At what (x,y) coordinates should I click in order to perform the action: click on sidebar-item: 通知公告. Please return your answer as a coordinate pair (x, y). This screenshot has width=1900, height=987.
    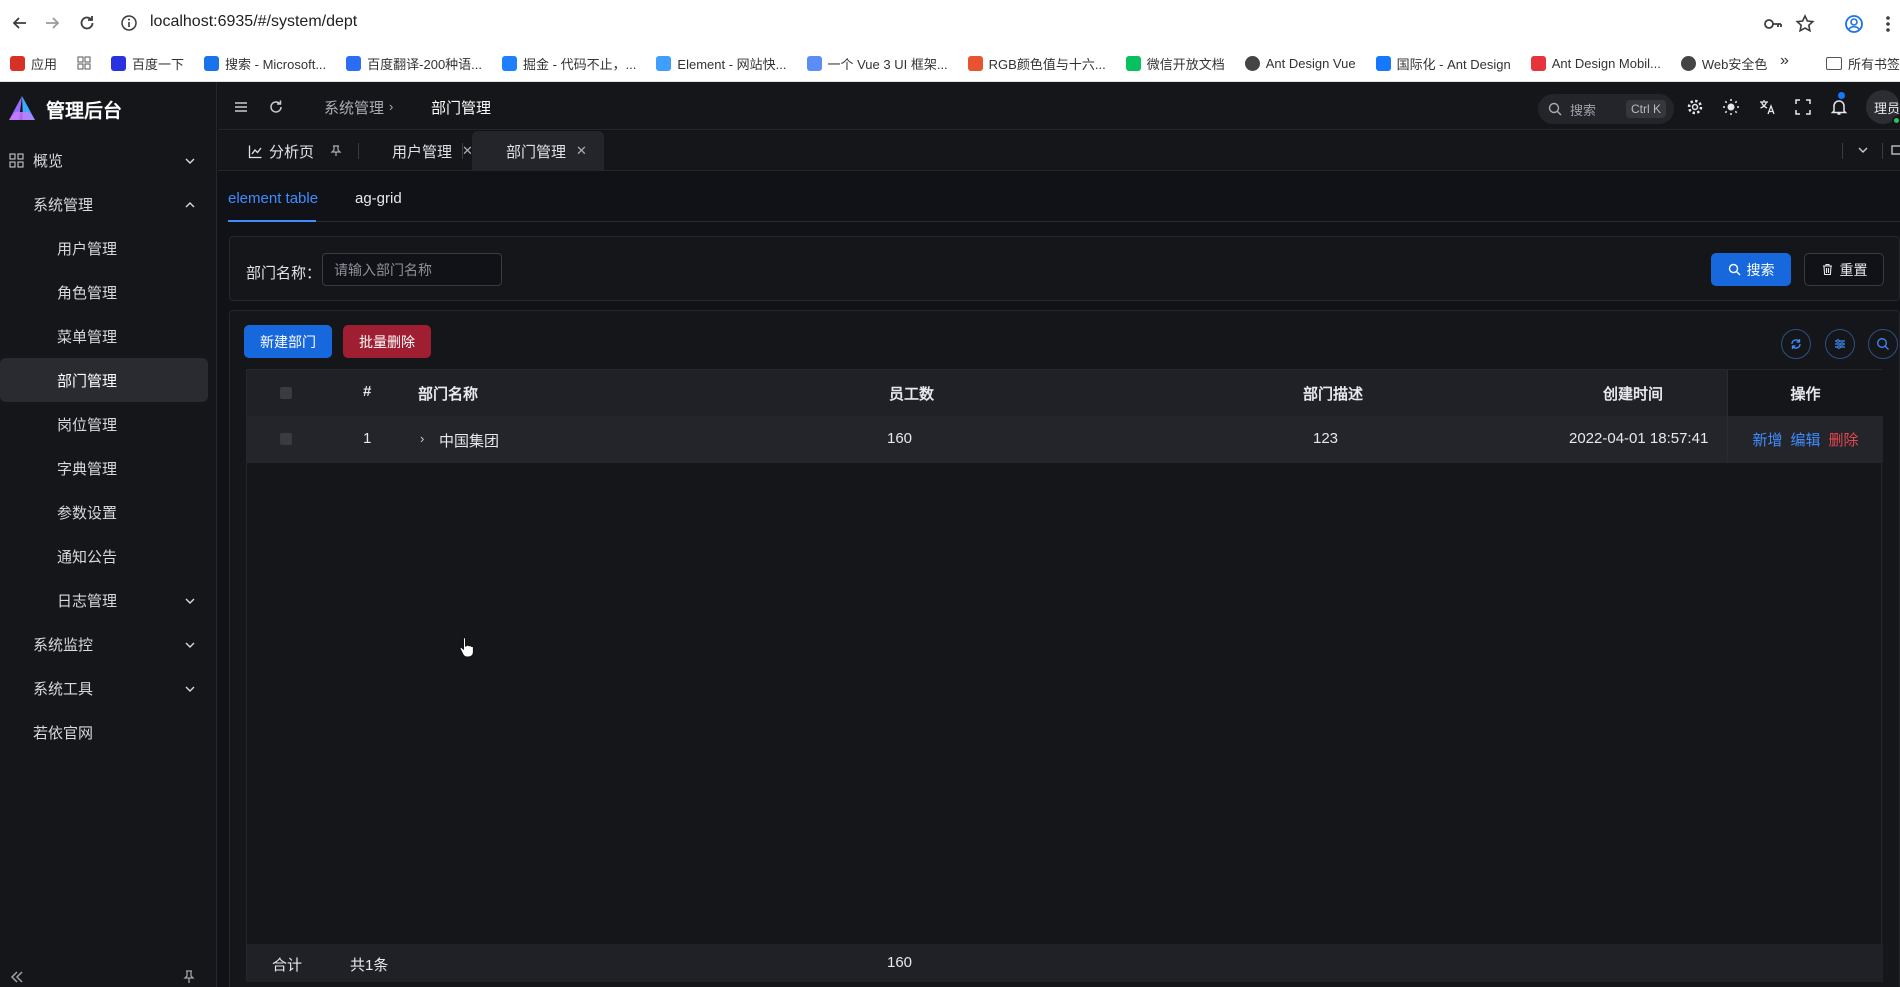
    Looking at the image, I should click on (108, 556).